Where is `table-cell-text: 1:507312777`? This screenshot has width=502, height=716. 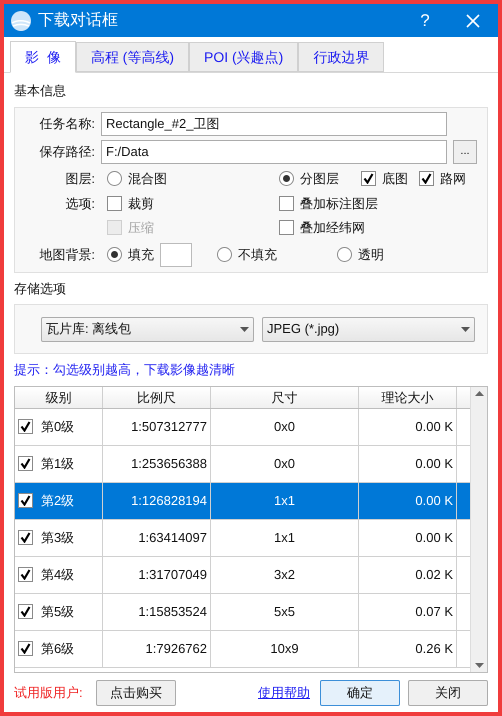 table-cell-text: 1:507312777 is located at coordinates (169, 427).